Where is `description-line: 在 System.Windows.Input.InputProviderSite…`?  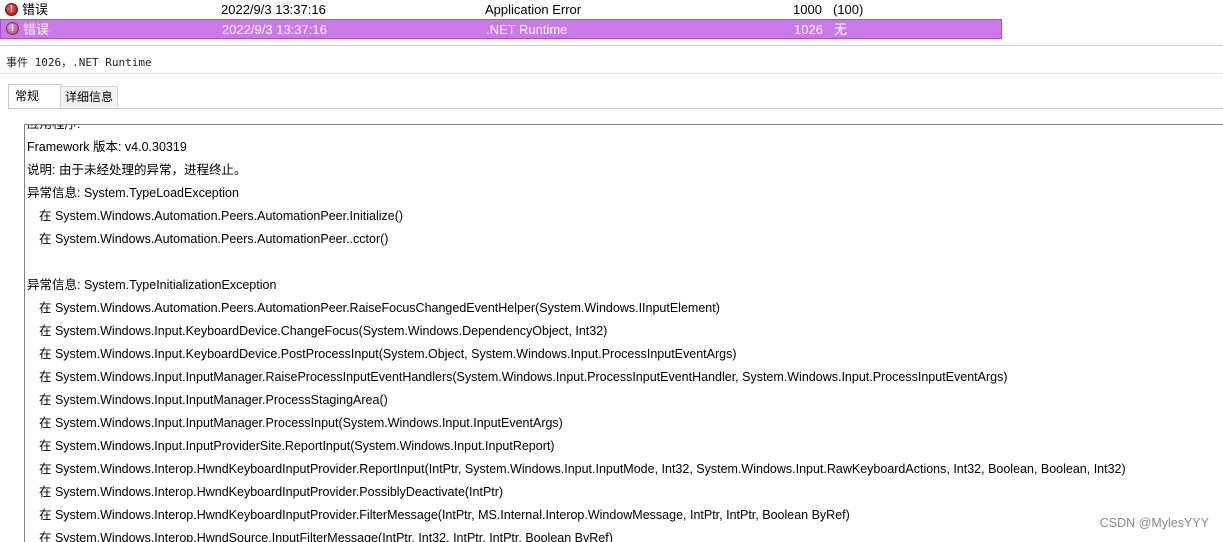
description-line: 在 System.Windows.Input.InputProviderSite… is located at coordinates (297, 446).